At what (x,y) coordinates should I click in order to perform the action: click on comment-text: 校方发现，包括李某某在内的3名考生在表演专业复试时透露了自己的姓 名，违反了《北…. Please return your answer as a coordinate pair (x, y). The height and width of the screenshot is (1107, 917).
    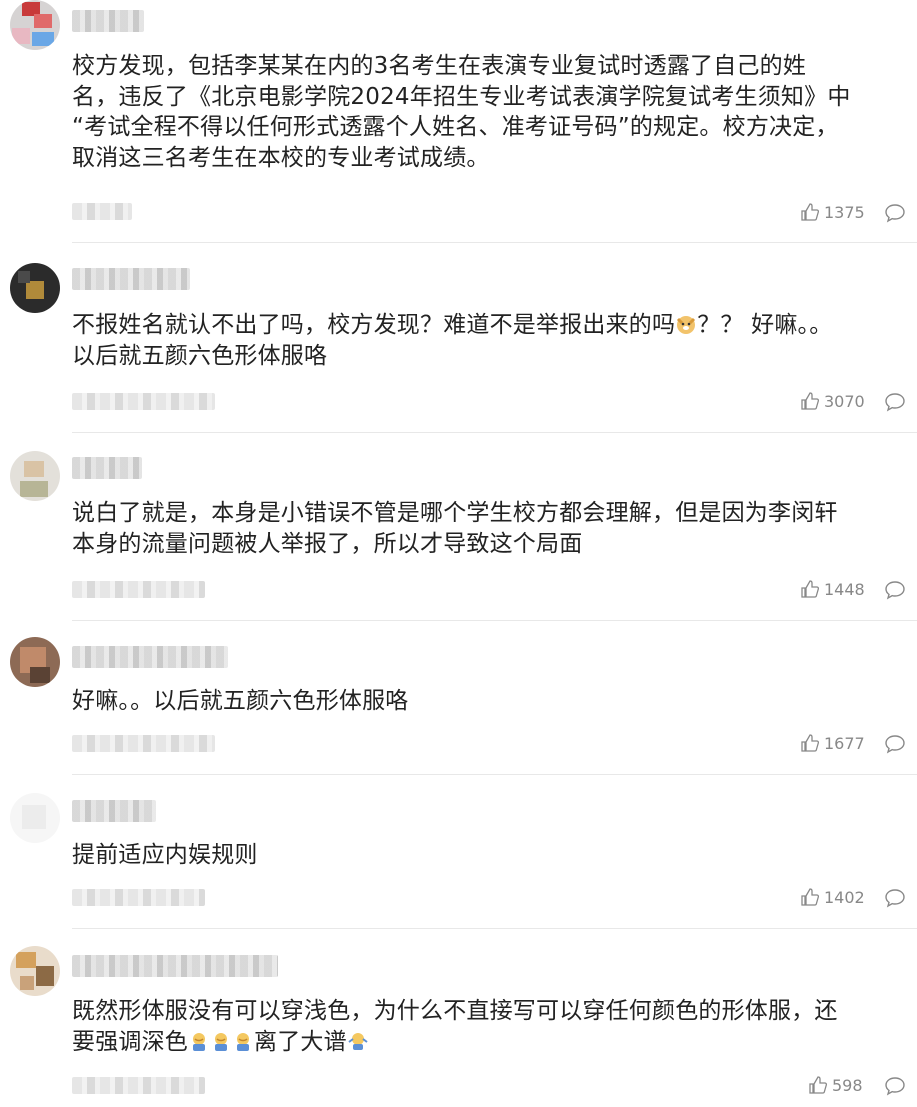
    Looking at the image, I should click on (461, 112).